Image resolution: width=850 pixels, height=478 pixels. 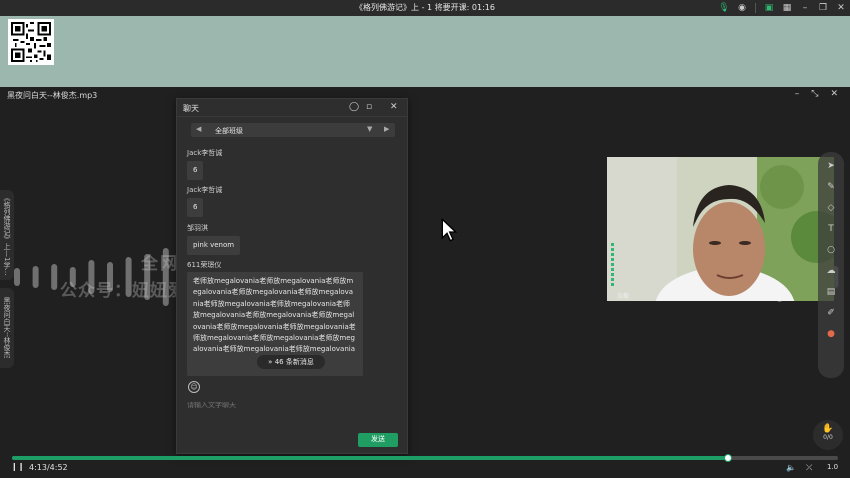 What do you see at coordinates (7, 328) in the screenshot?
I see `side-tab-media: 黑夜问白天--林俊杰` at bounding box center [7, 328].